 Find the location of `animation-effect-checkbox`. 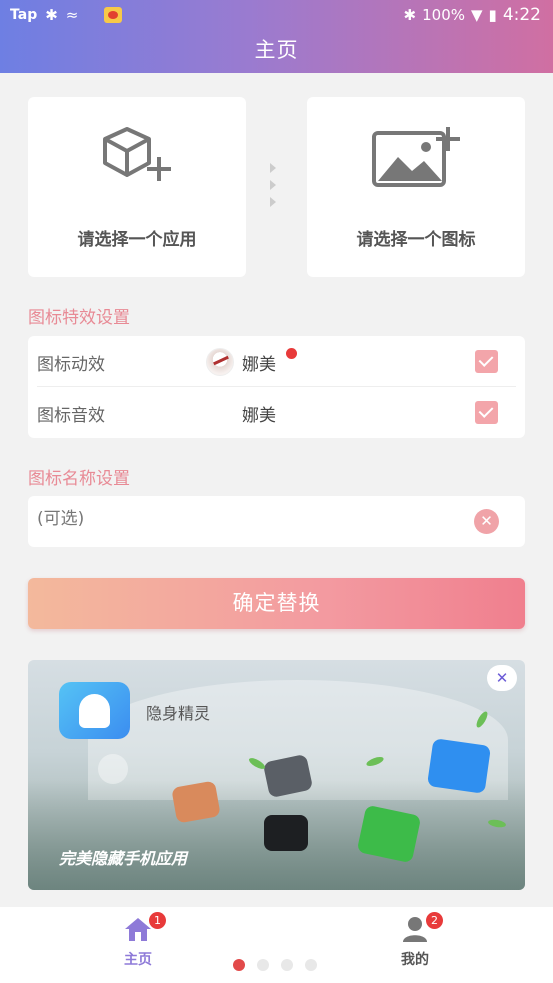

animation-effect-checkbox is located at coordinates (486, 361).